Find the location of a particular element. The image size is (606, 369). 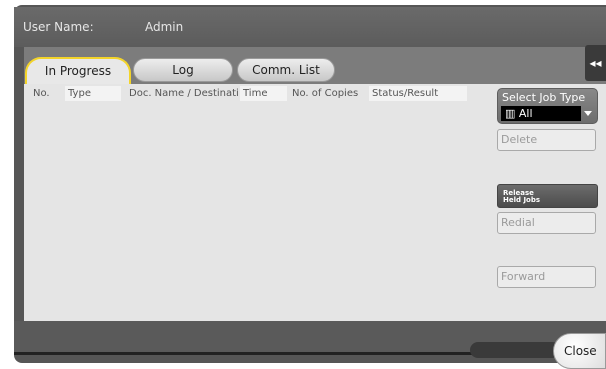

job-type-selected: All is located at coordinates (525, 113).